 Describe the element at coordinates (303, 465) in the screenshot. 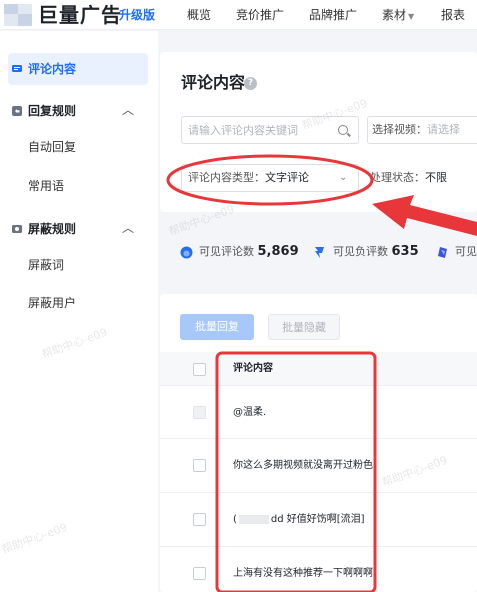

I see `comment-cell: 你这么多期视频就没离开过粉色` at that location.